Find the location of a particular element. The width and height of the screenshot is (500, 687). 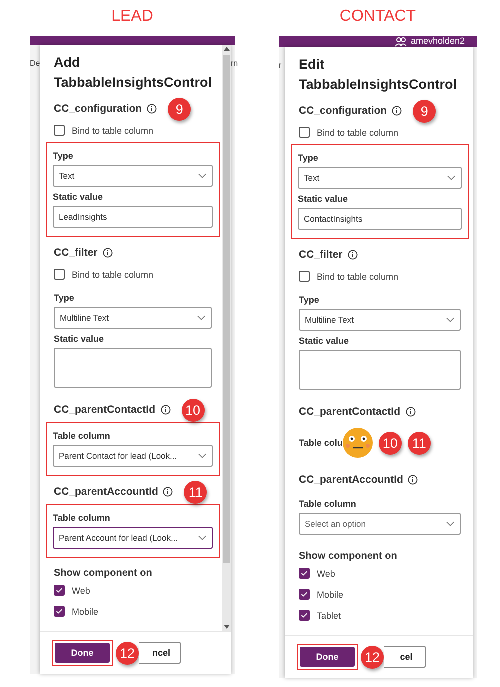

panel-title: Add is located at coordinates (68, 63).